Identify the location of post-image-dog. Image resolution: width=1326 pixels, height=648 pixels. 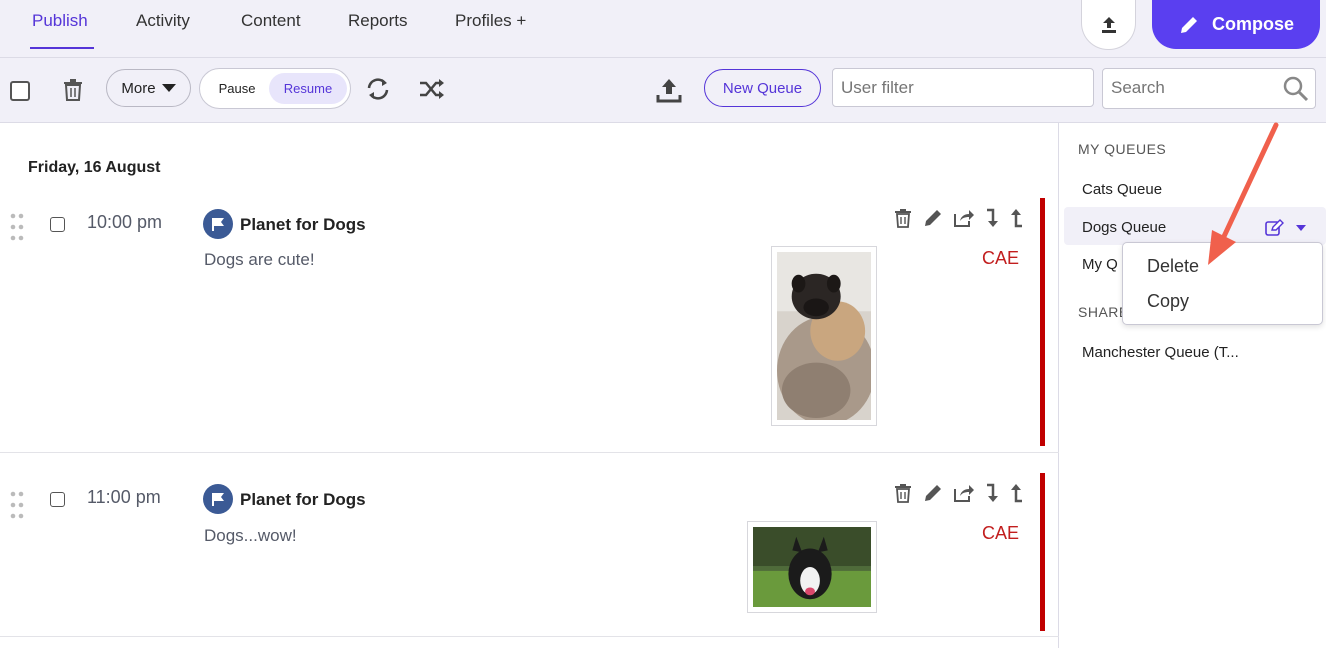
(812, 567).